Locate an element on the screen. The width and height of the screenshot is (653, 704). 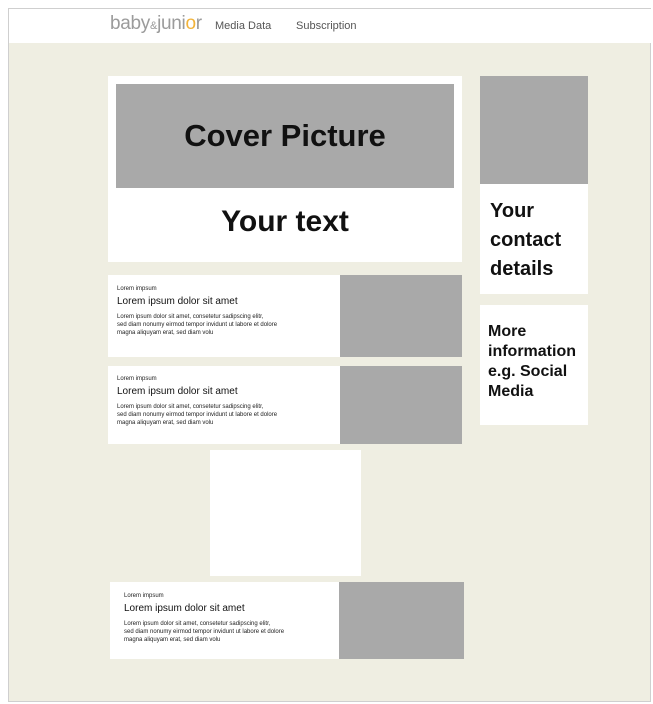
cover-picture-placeholder: Cover Picture is located at coordinates (285, 136).